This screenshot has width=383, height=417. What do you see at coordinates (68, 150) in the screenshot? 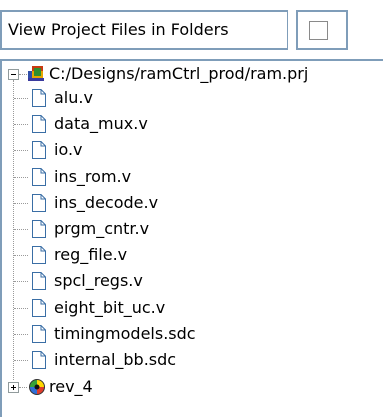
I see `file-item: io.v` at bounding box center [68, 150].